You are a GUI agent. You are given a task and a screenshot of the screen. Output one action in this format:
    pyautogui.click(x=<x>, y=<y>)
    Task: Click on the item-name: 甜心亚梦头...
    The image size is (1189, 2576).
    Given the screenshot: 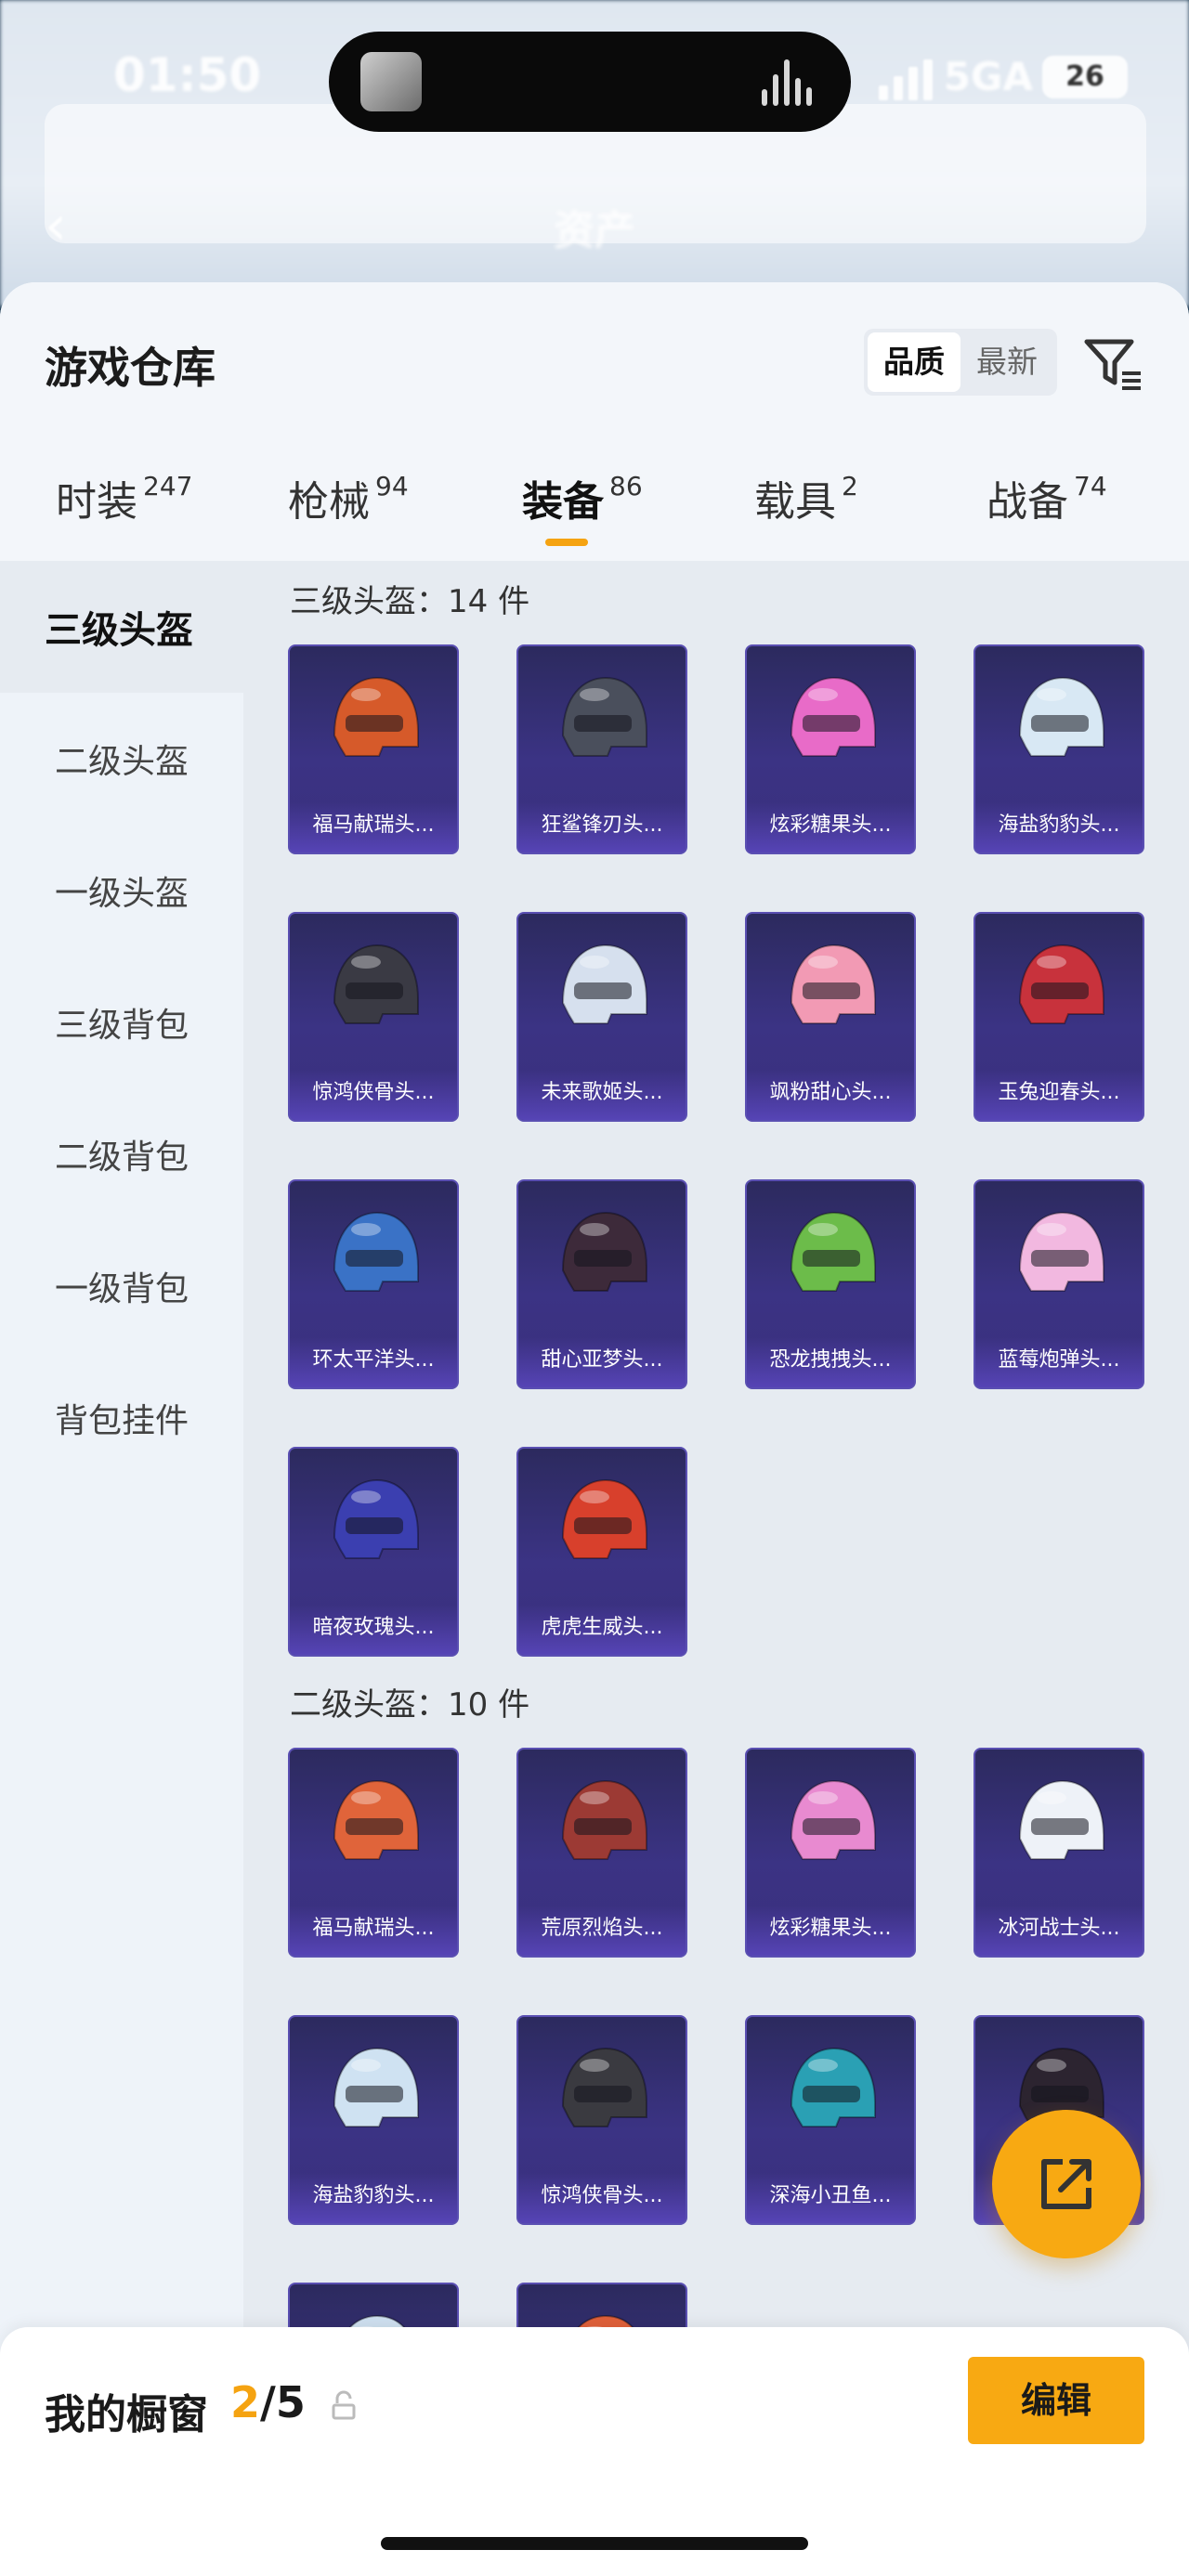 What is the action you would take?
    pyautogui.click(x=602, y=1360)
    